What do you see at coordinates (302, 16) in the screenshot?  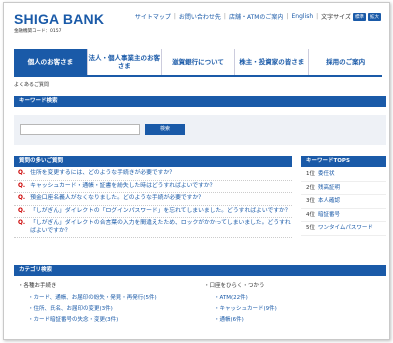 I see `english-link: English` at bounding box center [302, 16].